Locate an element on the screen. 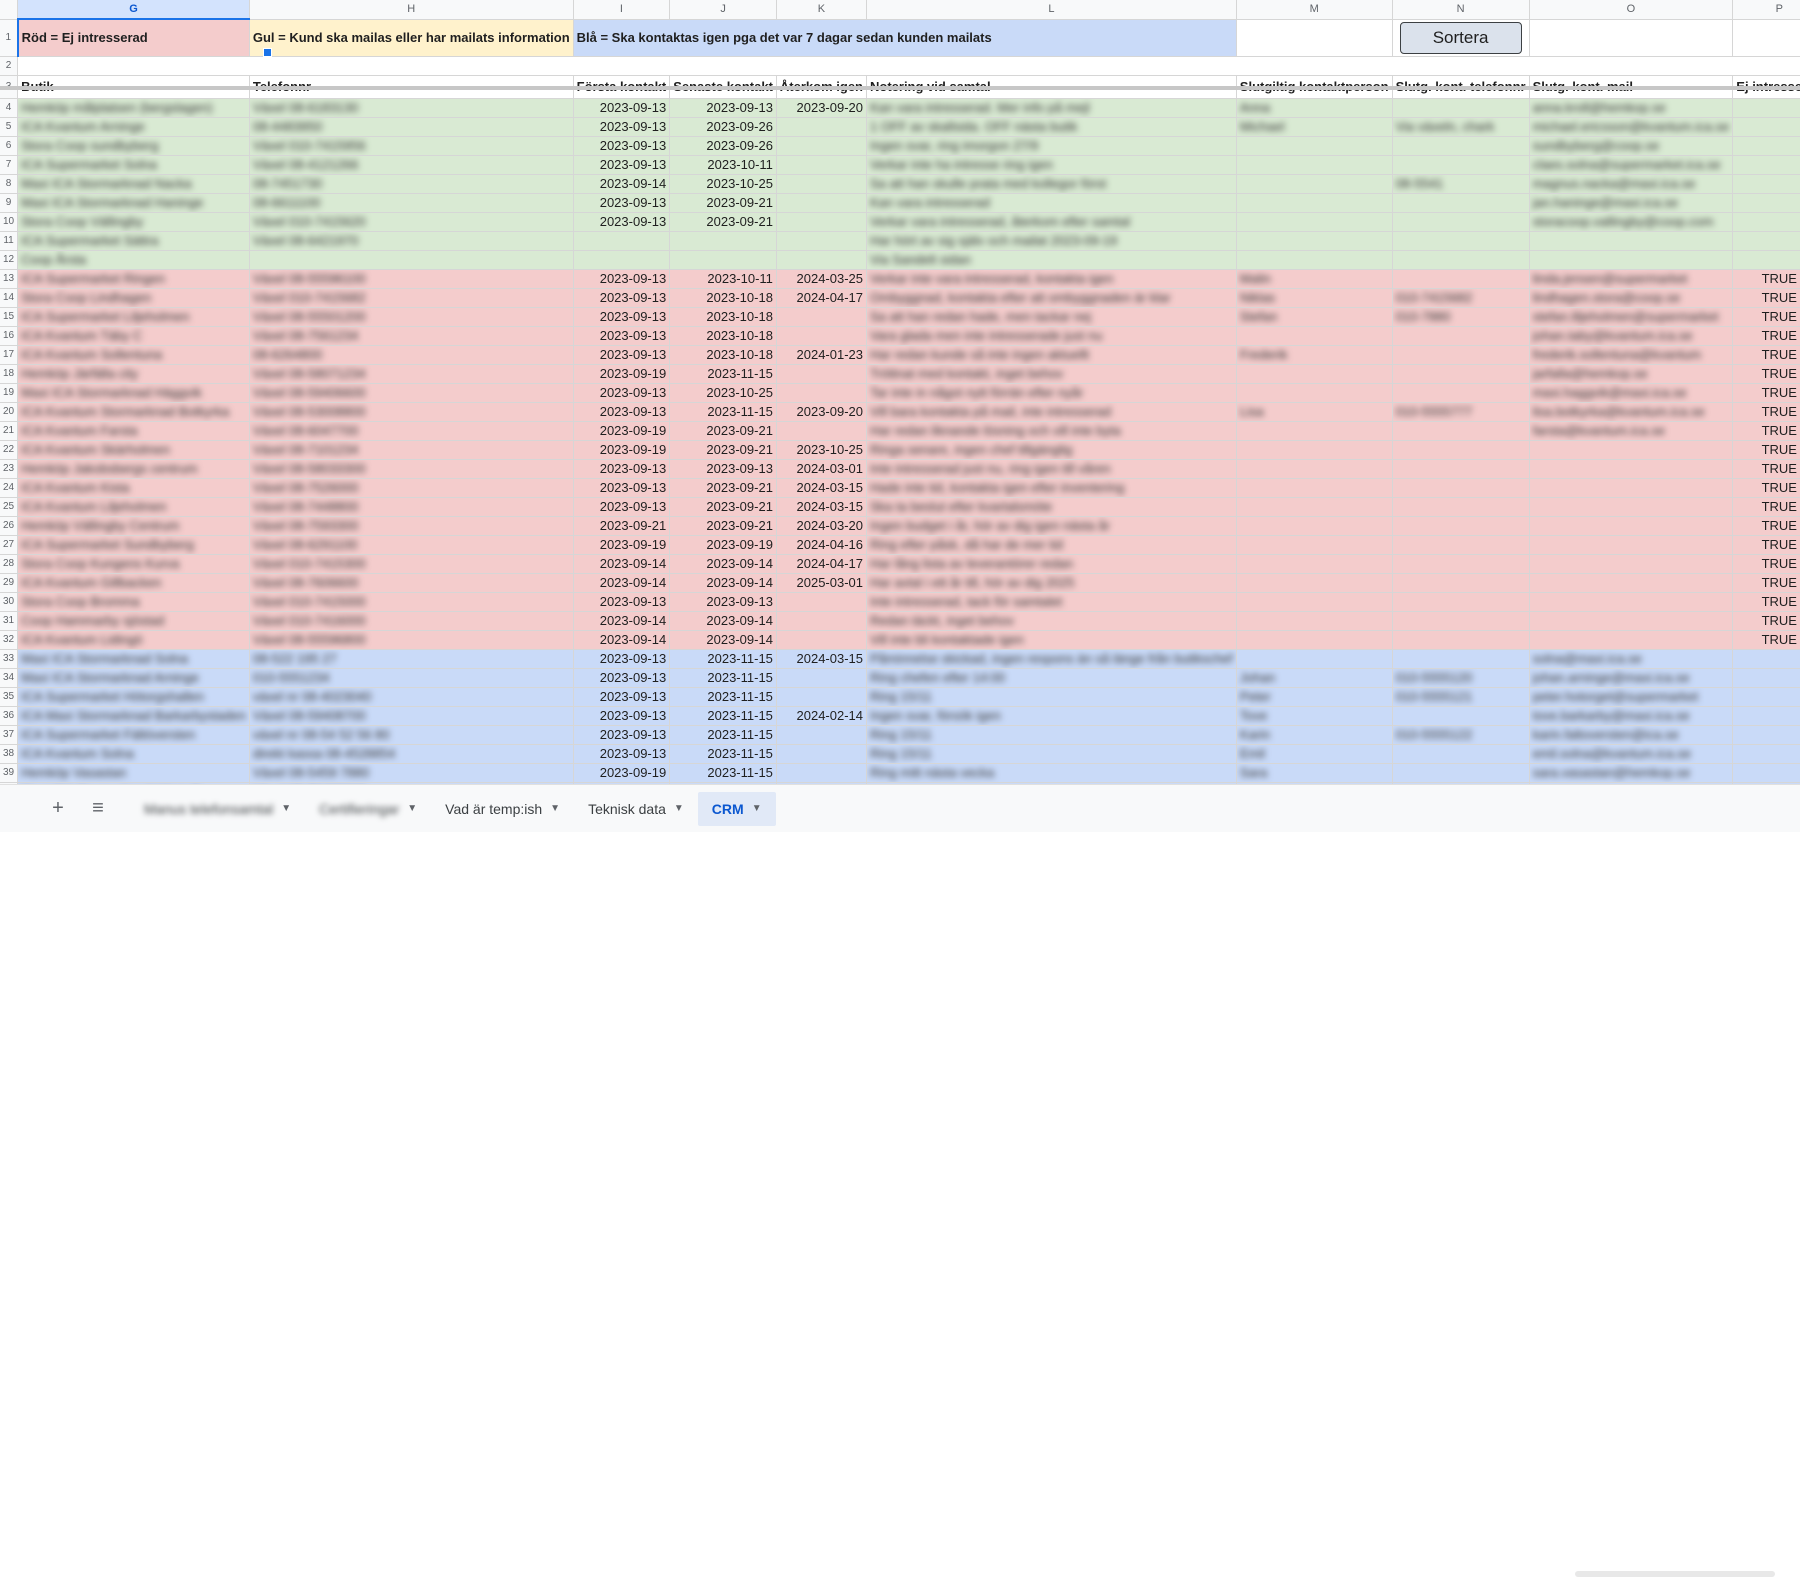 Image resolution: width=1800 pixels, height=1577 pixels. cell-N: 010-5555120 is located at coordinates (1461, 678).